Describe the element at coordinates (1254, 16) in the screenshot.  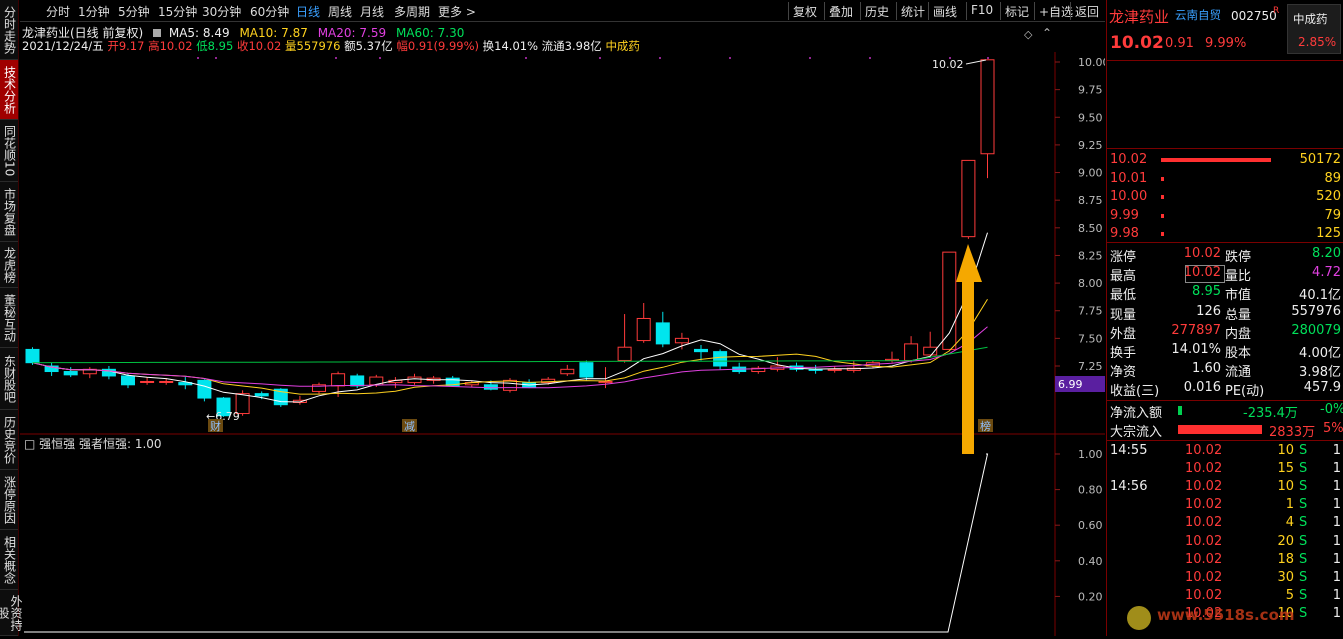
I see `stock-code: 002750` at that location.